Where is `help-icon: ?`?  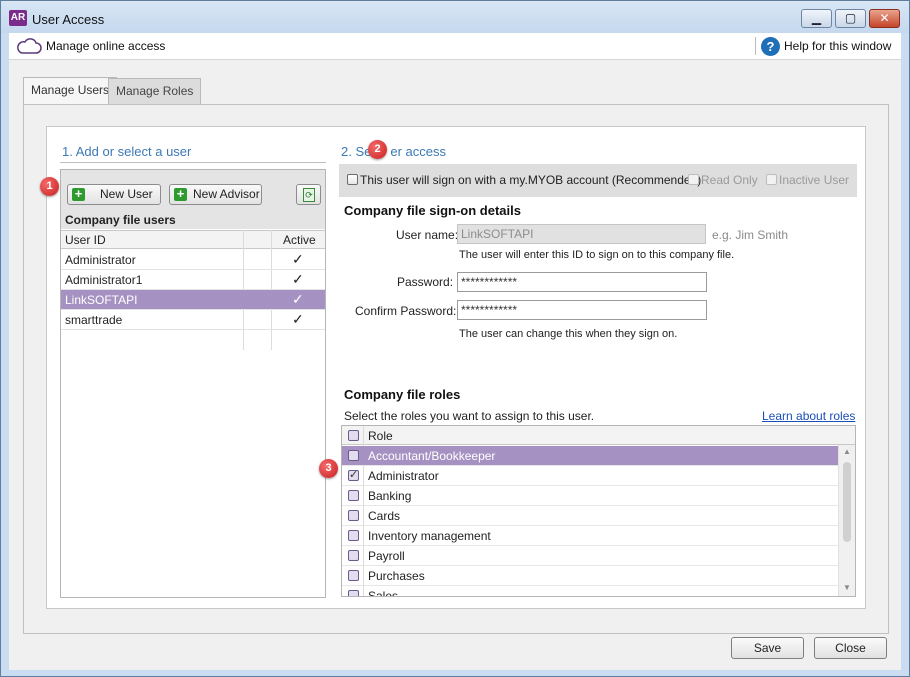
help-icon: ? is located at coordinates (770, 46).